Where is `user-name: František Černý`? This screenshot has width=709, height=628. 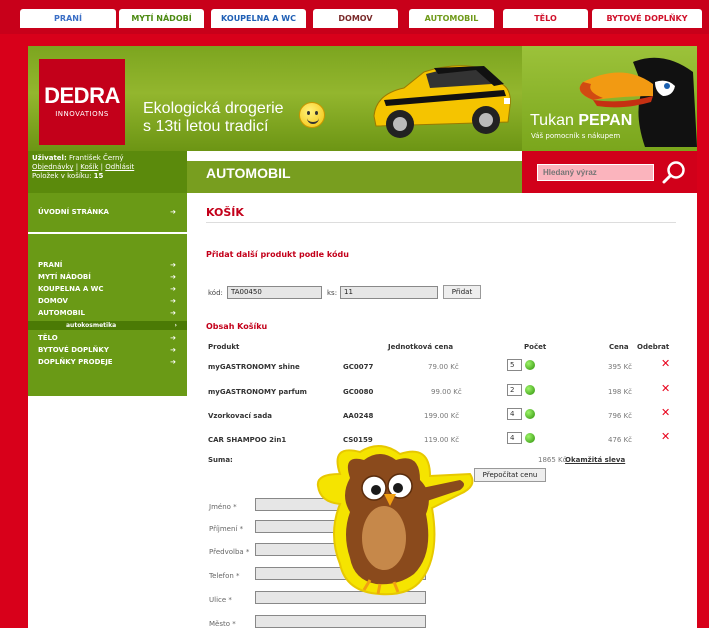 user-name: František Černý is located at coordinates (96, 158).